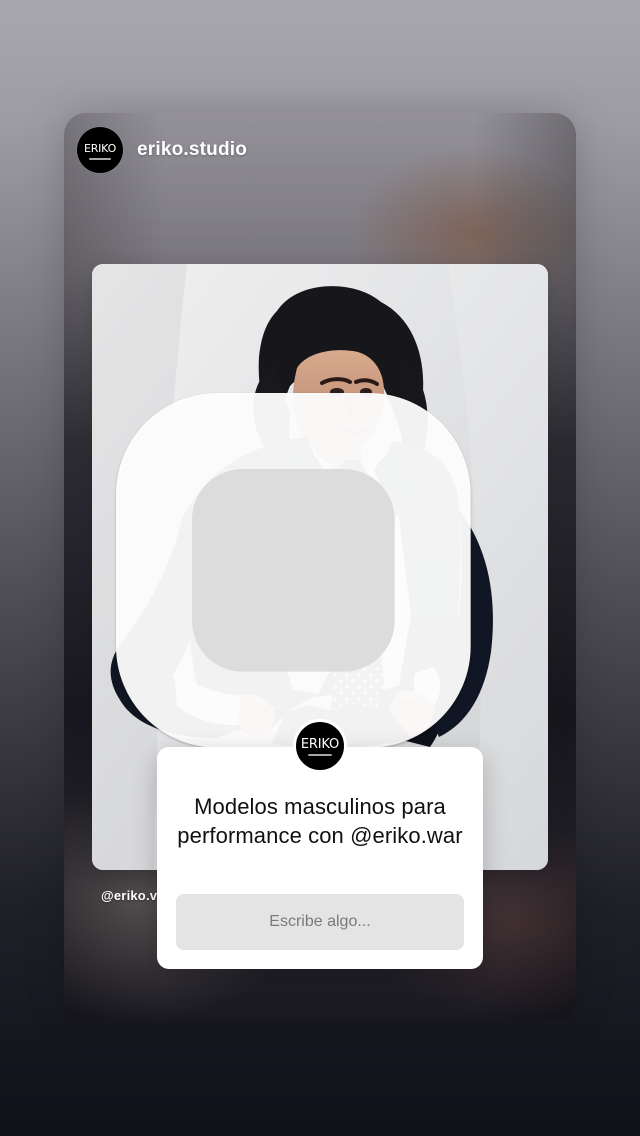 This screenshot has height=1136, width=640. What do you see at coordinates (100, 159) in the screenshot?
I see `avatar-logo-underline` at bounding box center [100, 159].